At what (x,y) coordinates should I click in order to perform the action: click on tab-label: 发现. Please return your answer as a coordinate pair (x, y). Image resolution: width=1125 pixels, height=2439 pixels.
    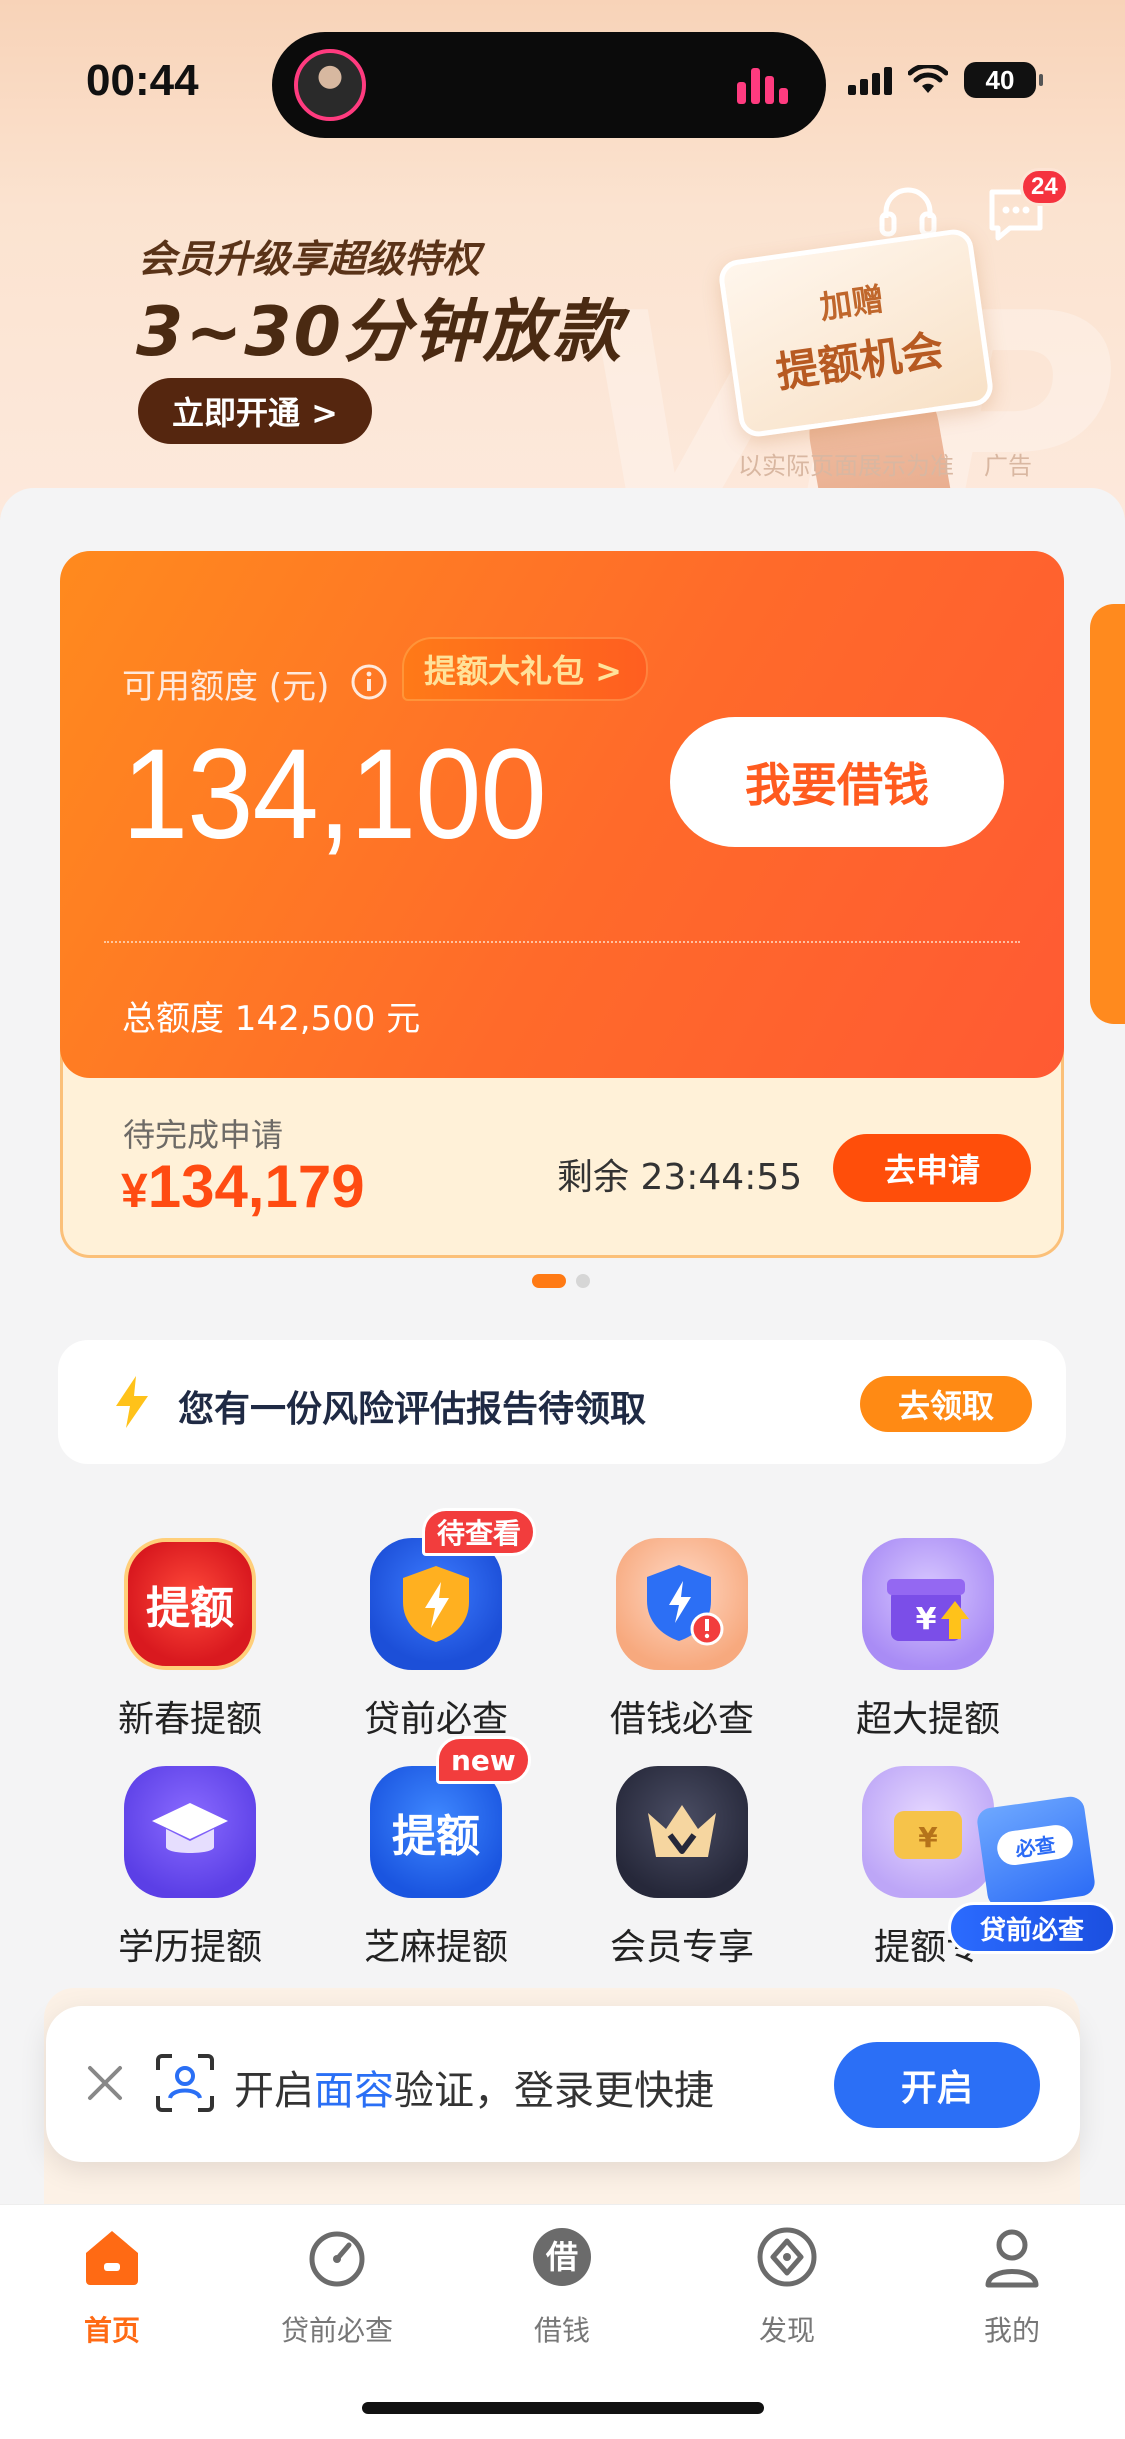
    Looking at the image, I should click on (786, 2330).